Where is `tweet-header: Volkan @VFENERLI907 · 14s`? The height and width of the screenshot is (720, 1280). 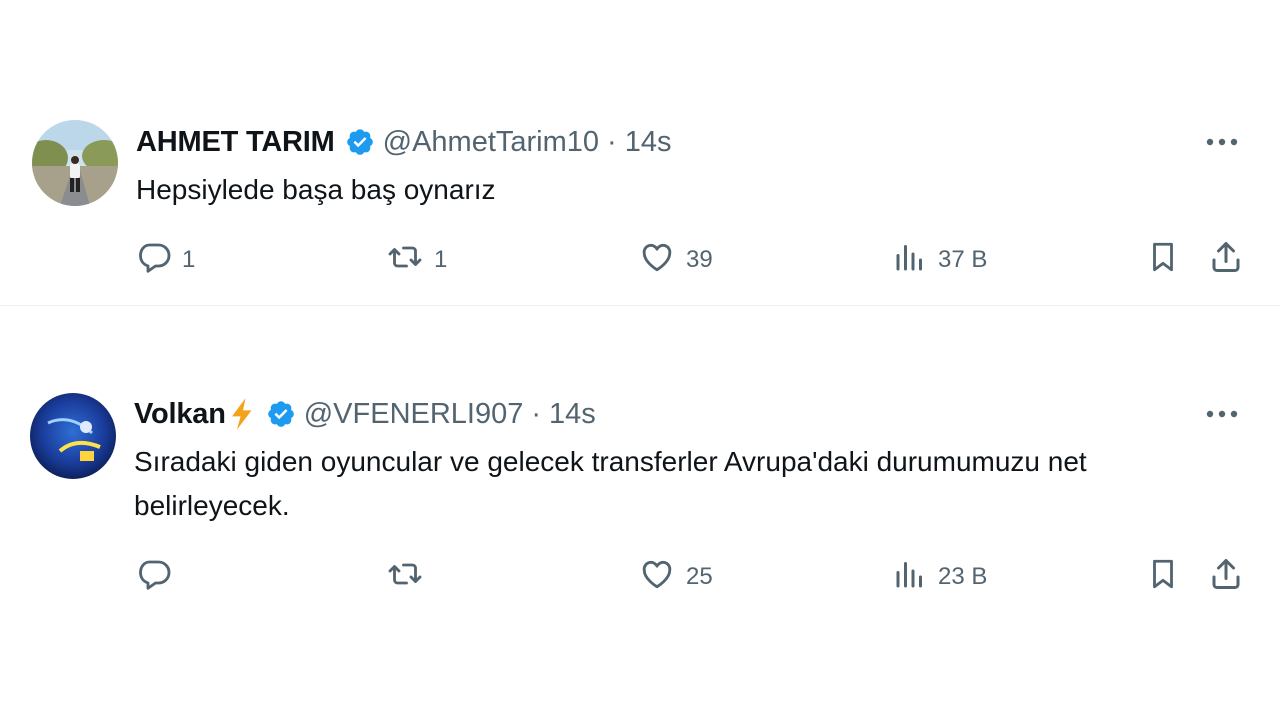
tweet-header: Volkan @VFENERLI907 · 14s is located at coordinates (647, 414).